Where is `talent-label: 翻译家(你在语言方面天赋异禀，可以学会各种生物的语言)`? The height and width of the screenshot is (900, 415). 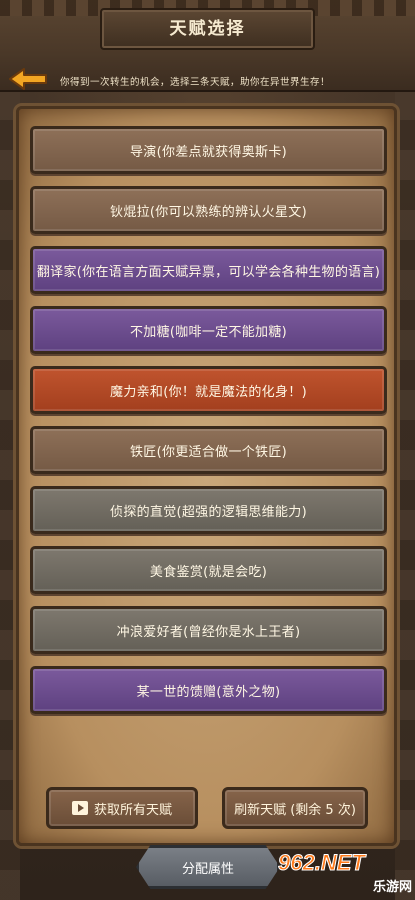 talent-label: 翻译家(你在语言方面天赋异禀，可以学会各种生物的语言) is located at coordinates (208, 272).